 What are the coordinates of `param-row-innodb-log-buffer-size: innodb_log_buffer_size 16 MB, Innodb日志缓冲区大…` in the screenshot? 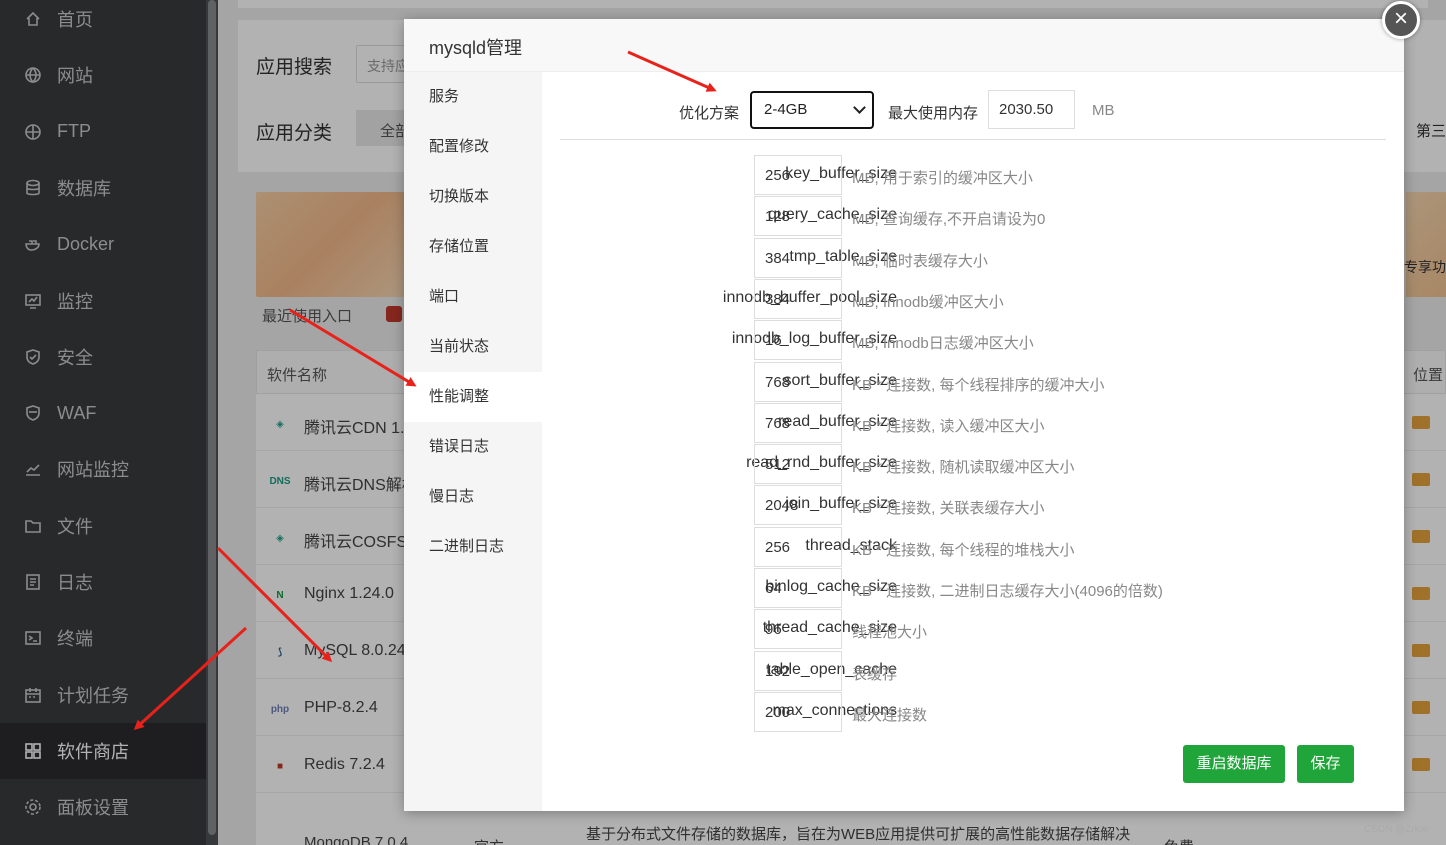 It's located at (960, 340).